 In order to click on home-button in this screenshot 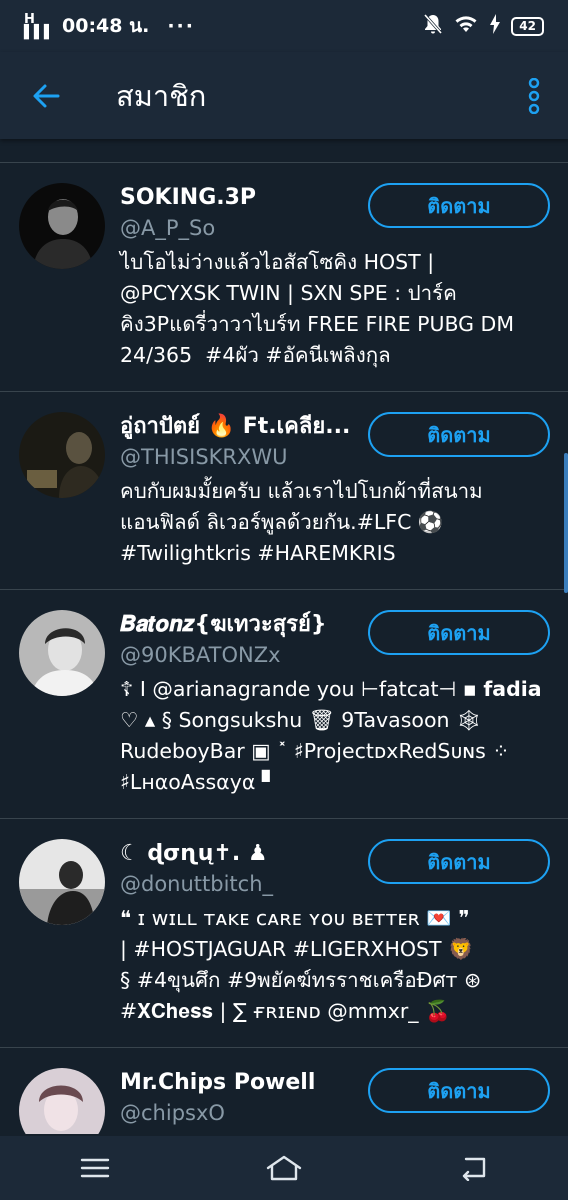, I will do `click(284, 1168)`.